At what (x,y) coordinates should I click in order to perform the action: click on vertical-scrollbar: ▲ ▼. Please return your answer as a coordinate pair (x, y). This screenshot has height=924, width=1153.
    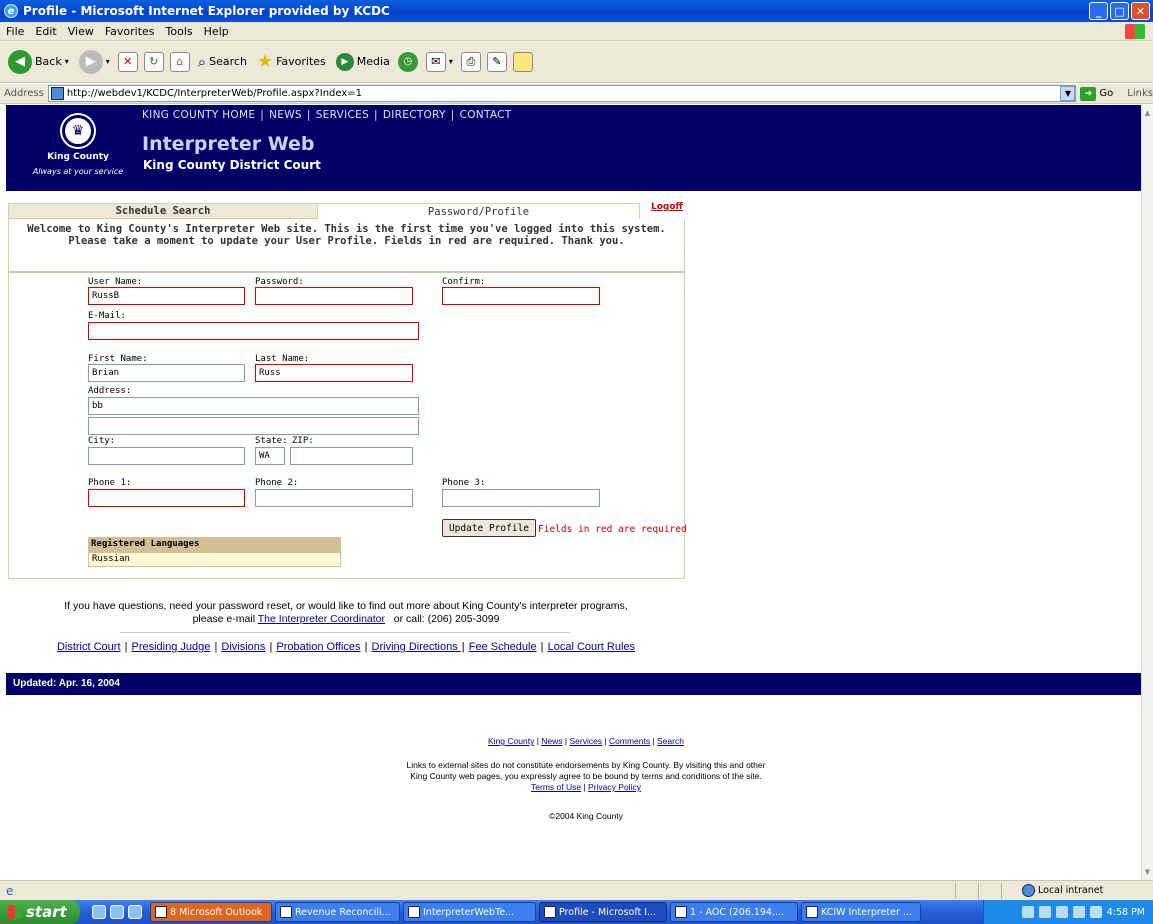
    Looking at the image, I should click on (1147, 492).